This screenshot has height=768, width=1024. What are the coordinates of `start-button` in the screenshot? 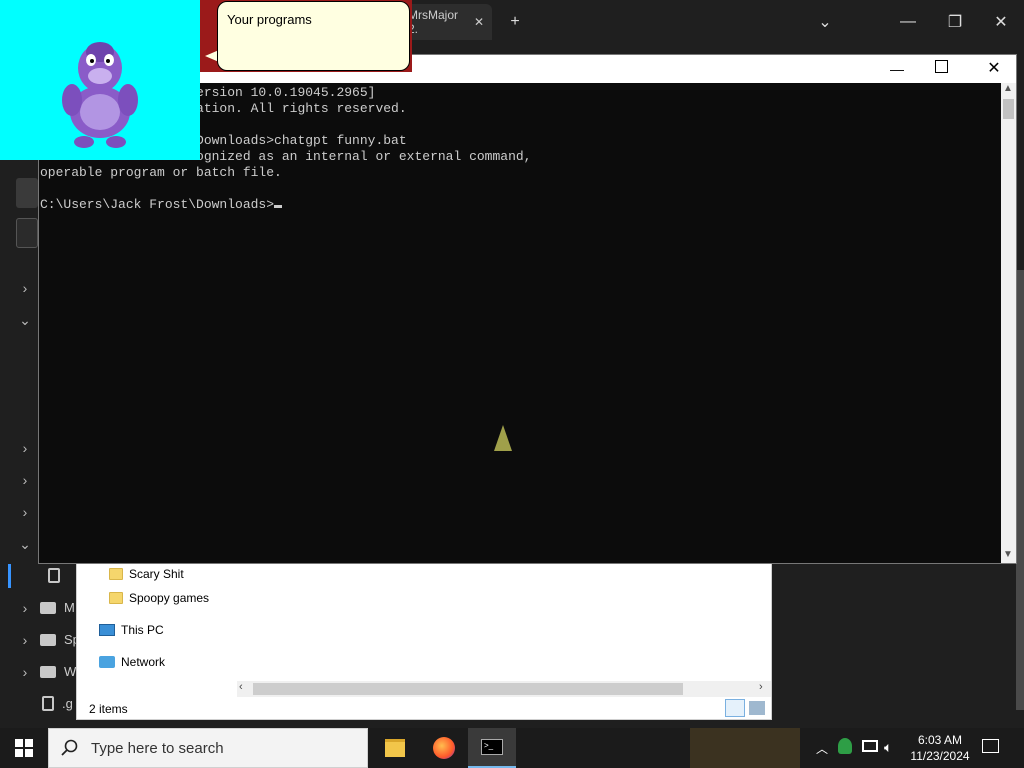 It's located at (24, 748).